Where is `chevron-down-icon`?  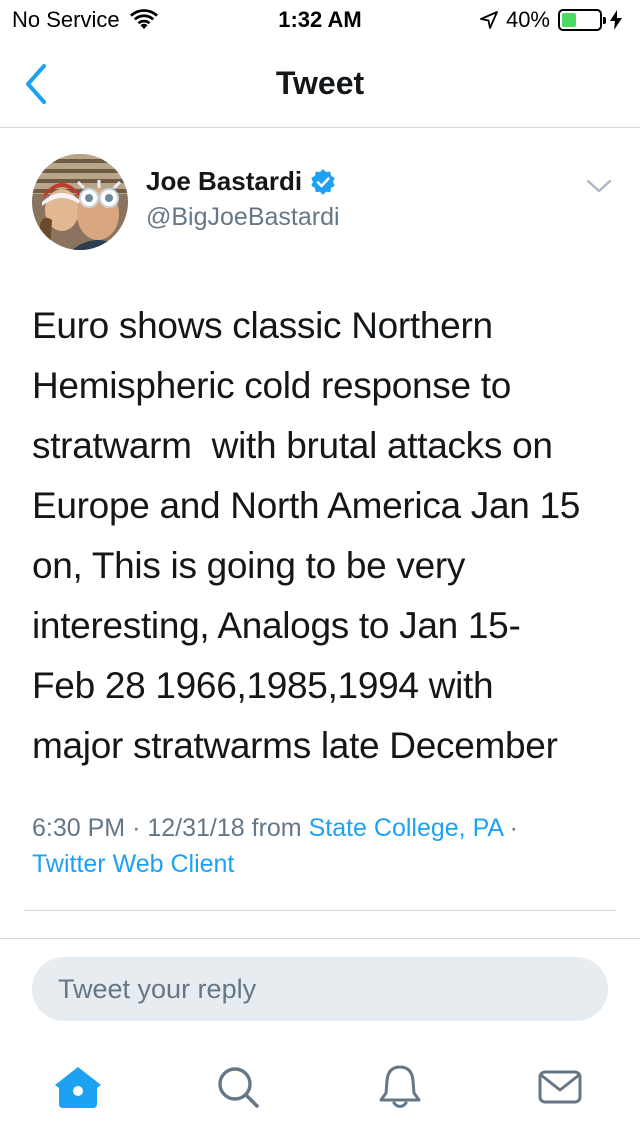 chevron-down-icon is located at coordinates (599, 186).